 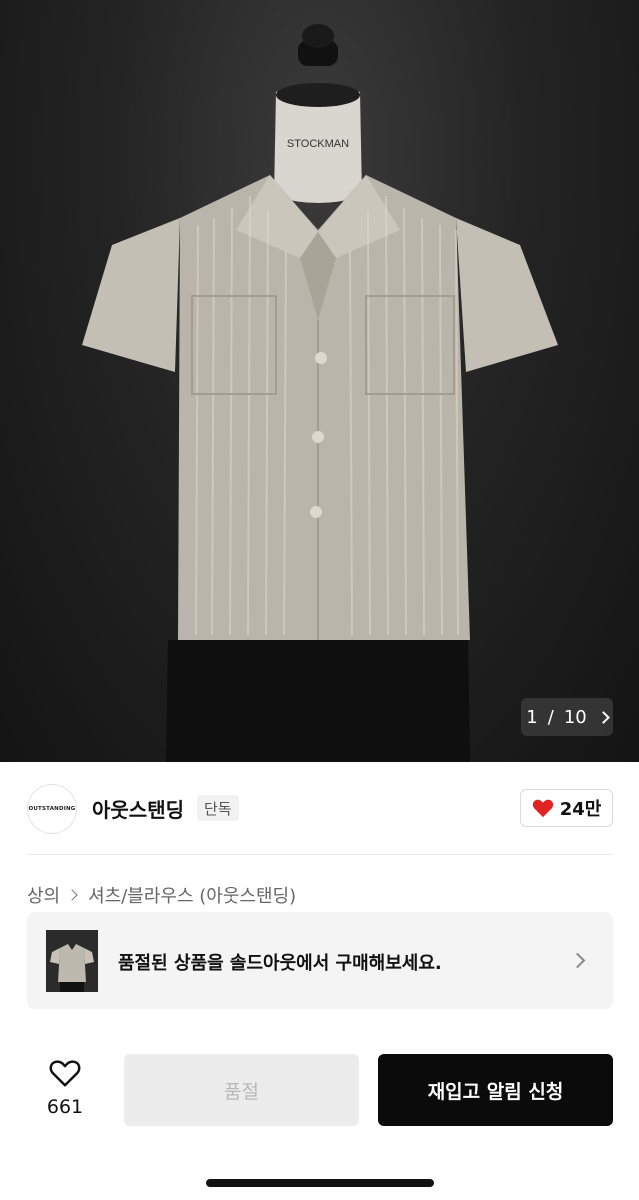 What do you see at coordinates (320, 1183) in the screenshot?
I see `home-indicator` at bounding box center [320, 1183].